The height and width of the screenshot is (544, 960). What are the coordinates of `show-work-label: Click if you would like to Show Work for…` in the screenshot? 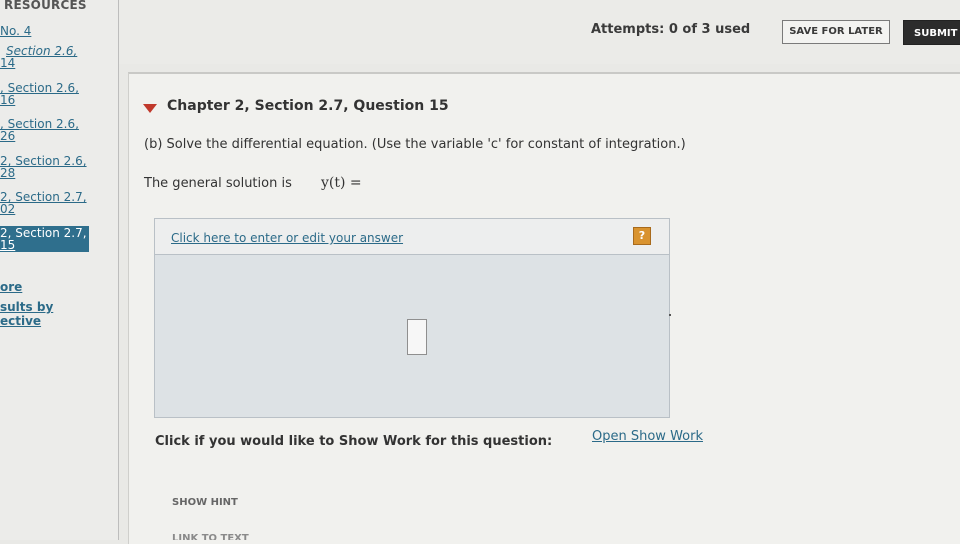 It's located at (354, 441).